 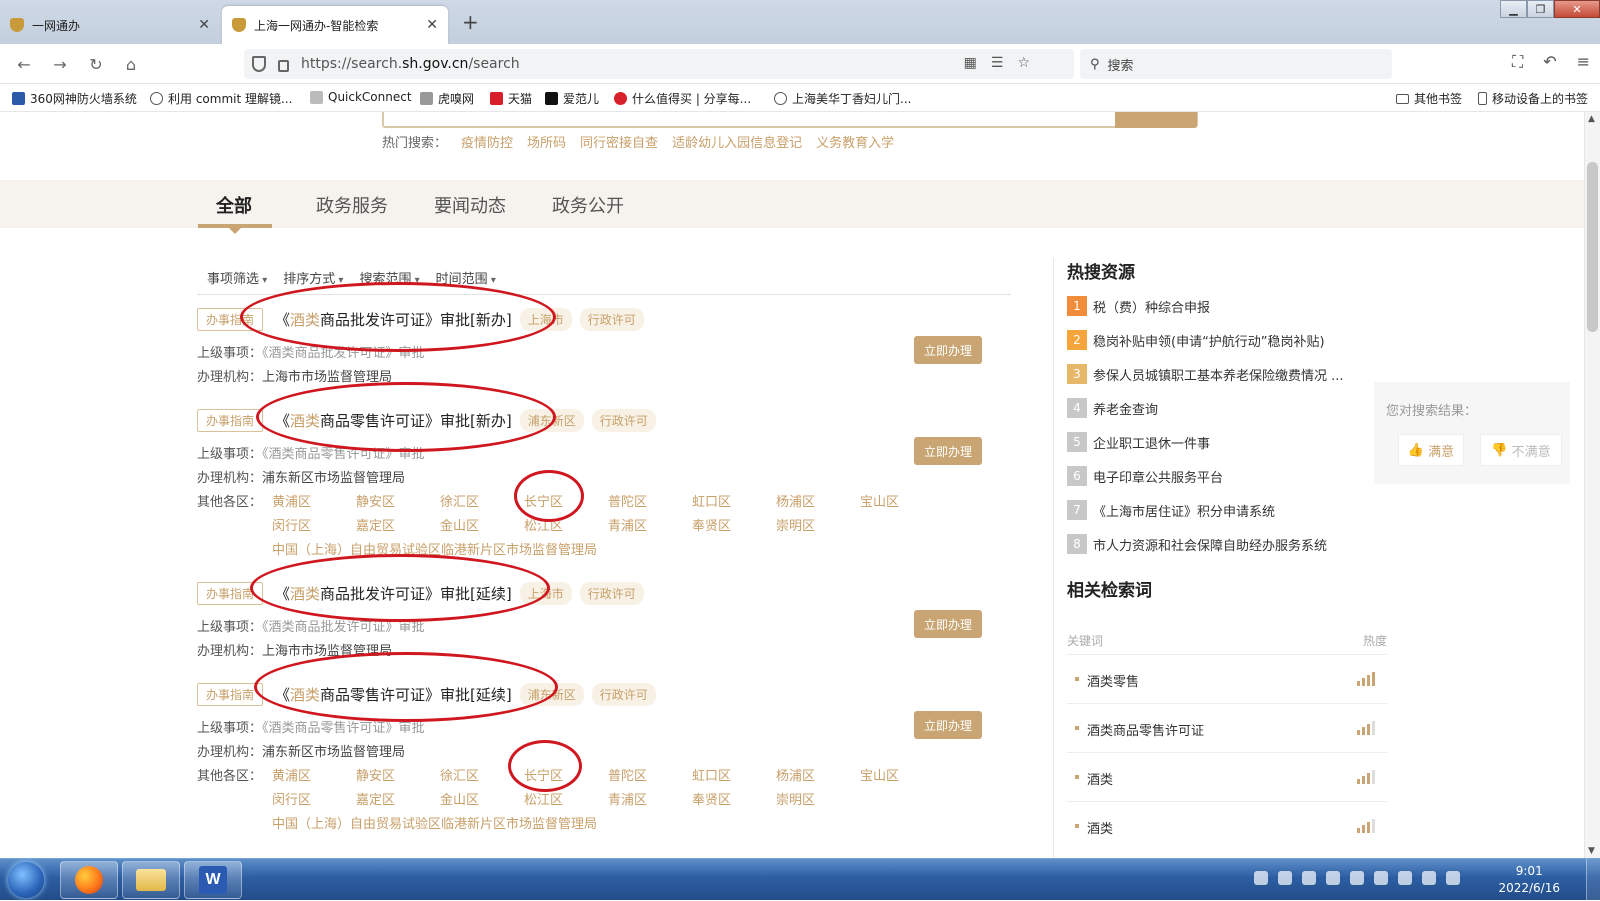 I want to click on result-title: 《酒类商品零售许可证》审批[新办], so click(x=393, y=420).